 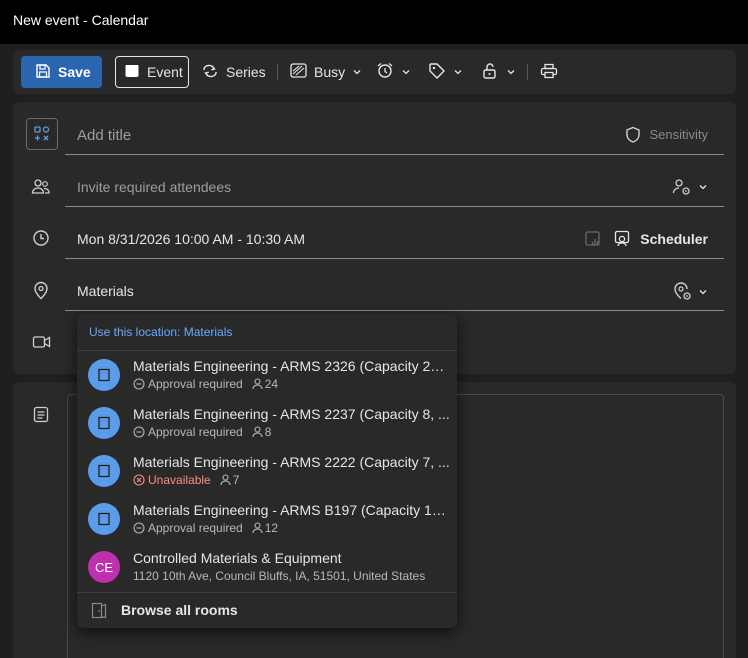 What do you see at coordinates (41, 290) in the screenshot?
I see `location-pin-icon` at bounding box center [41, 290].